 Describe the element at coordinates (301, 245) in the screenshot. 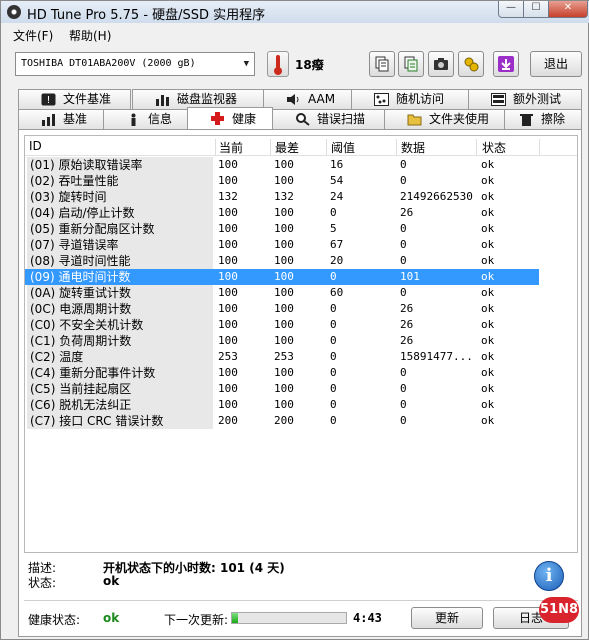

I see `table-row: (07) 寻道错误率 100 100 67 0 ok` at that location.